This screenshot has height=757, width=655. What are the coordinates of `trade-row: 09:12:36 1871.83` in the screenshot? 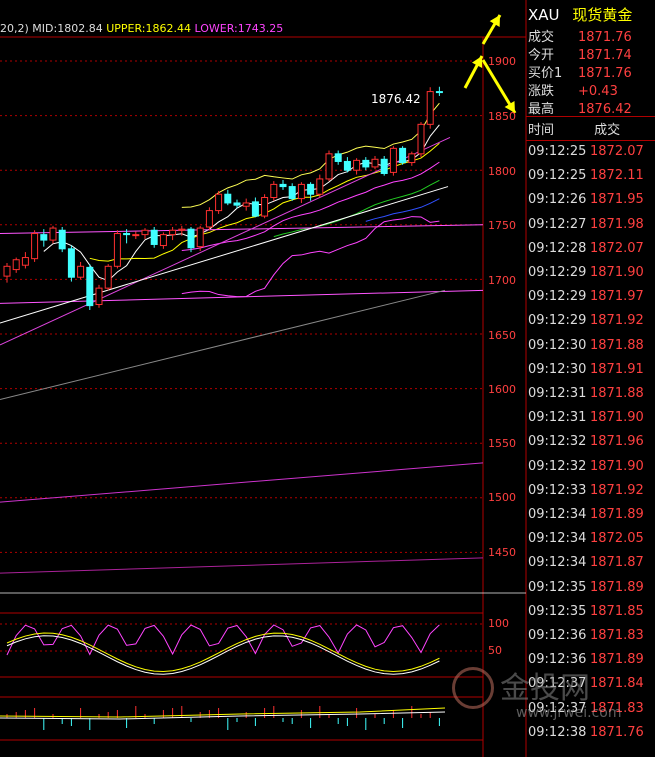 It's located at (586, 635).